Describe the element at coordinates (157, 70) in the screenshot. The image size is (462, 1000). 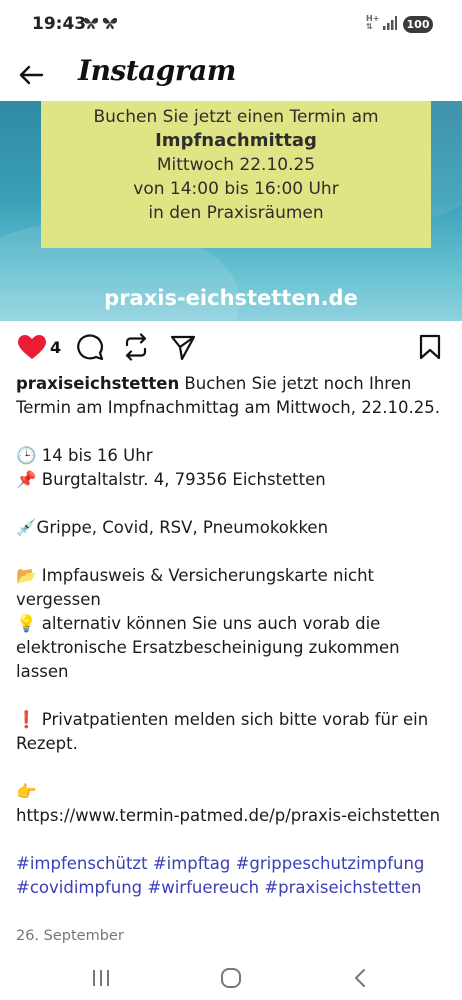
I see `app-title: Instagram` at that location.